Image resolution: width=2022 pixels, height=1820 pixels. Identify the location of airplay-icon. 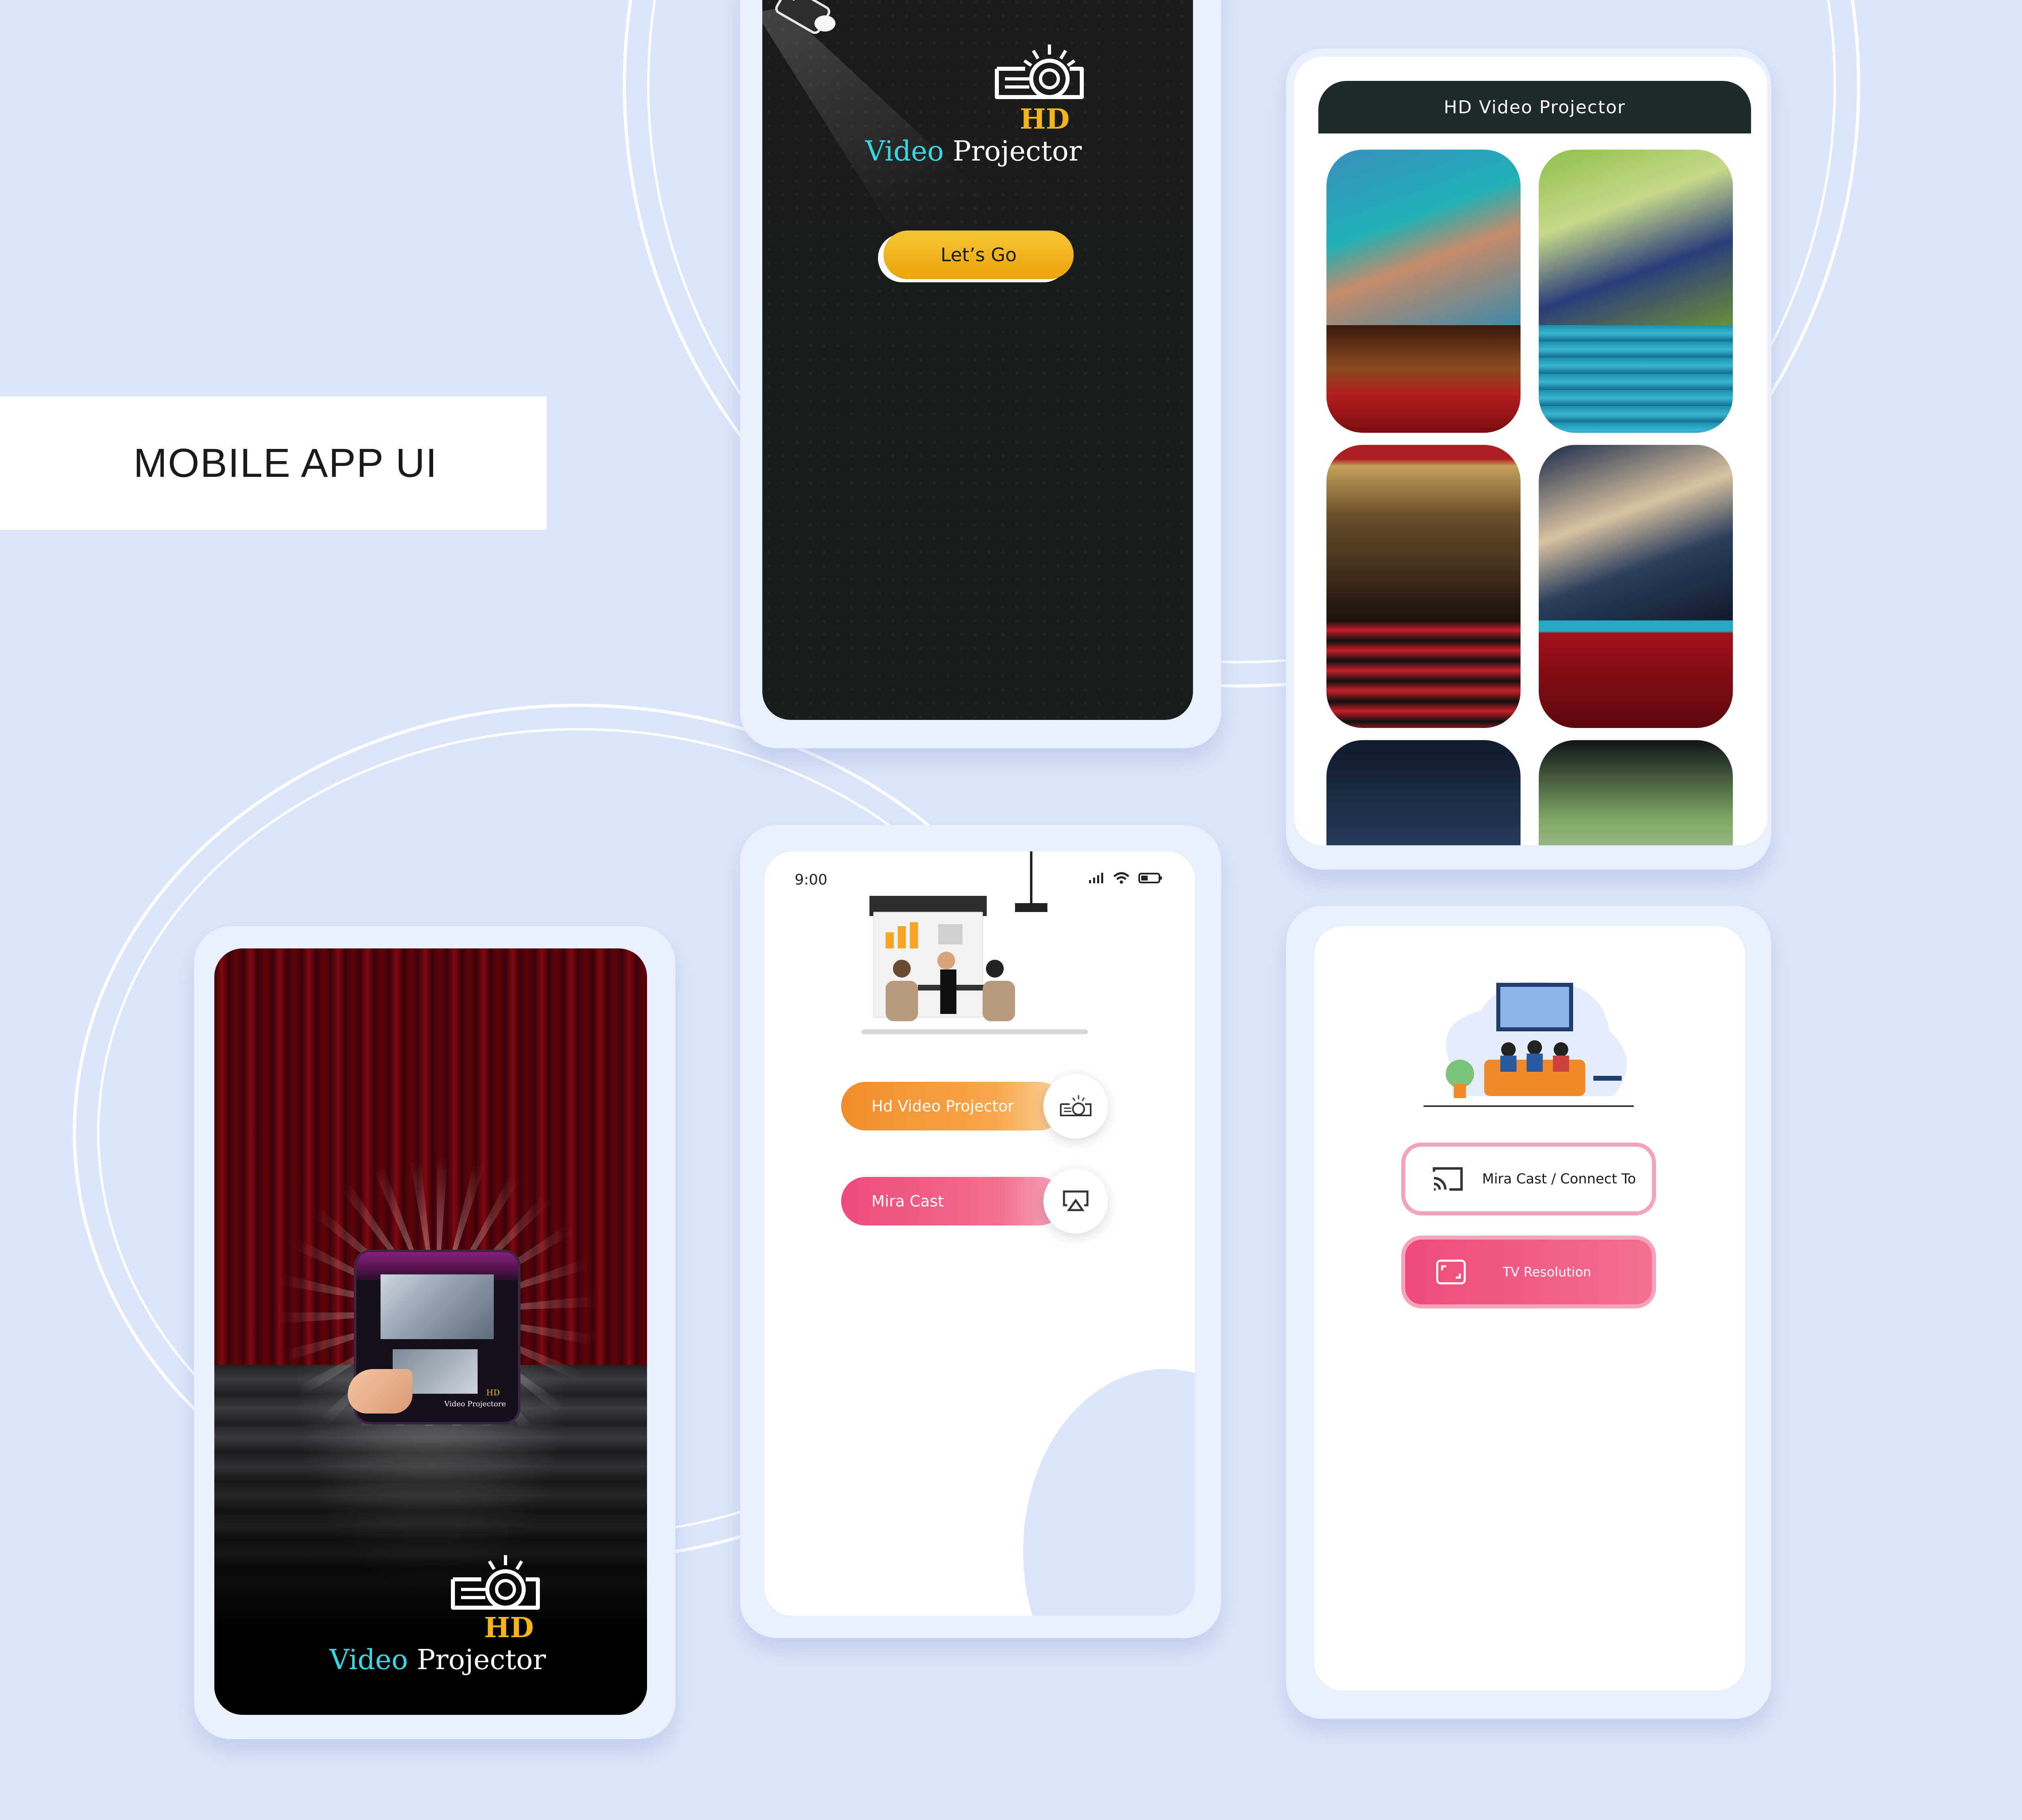
(1076, 1200).